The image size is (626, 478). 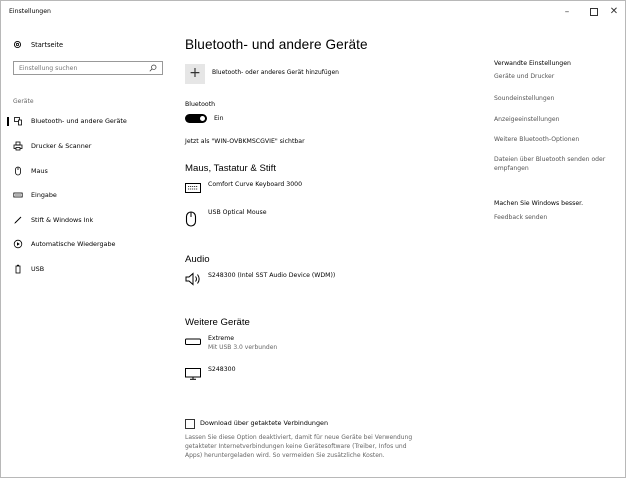 What do you see at coordinates (195, 74) in the screenshot?
I see `add-device-button: +` at bounding box center [195, 74].